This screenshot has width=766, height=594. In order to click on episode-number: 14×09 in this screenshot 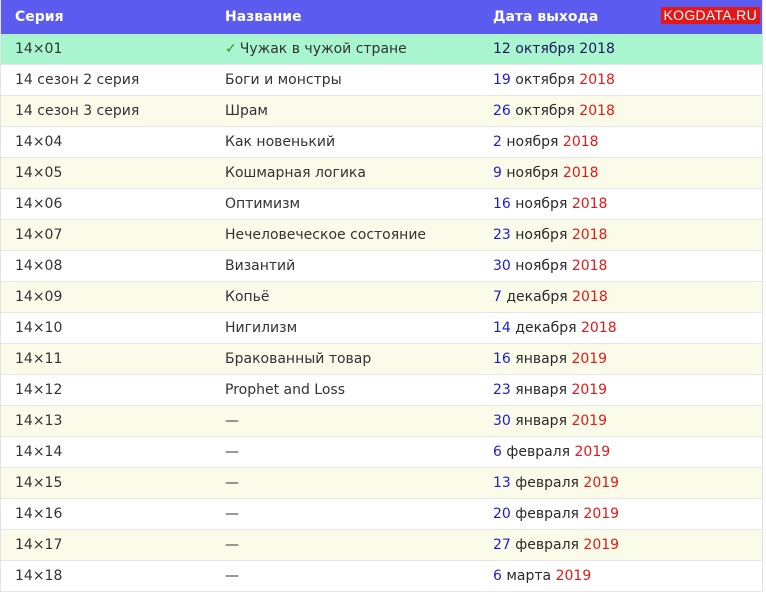, I will do `click(39, 297)`.